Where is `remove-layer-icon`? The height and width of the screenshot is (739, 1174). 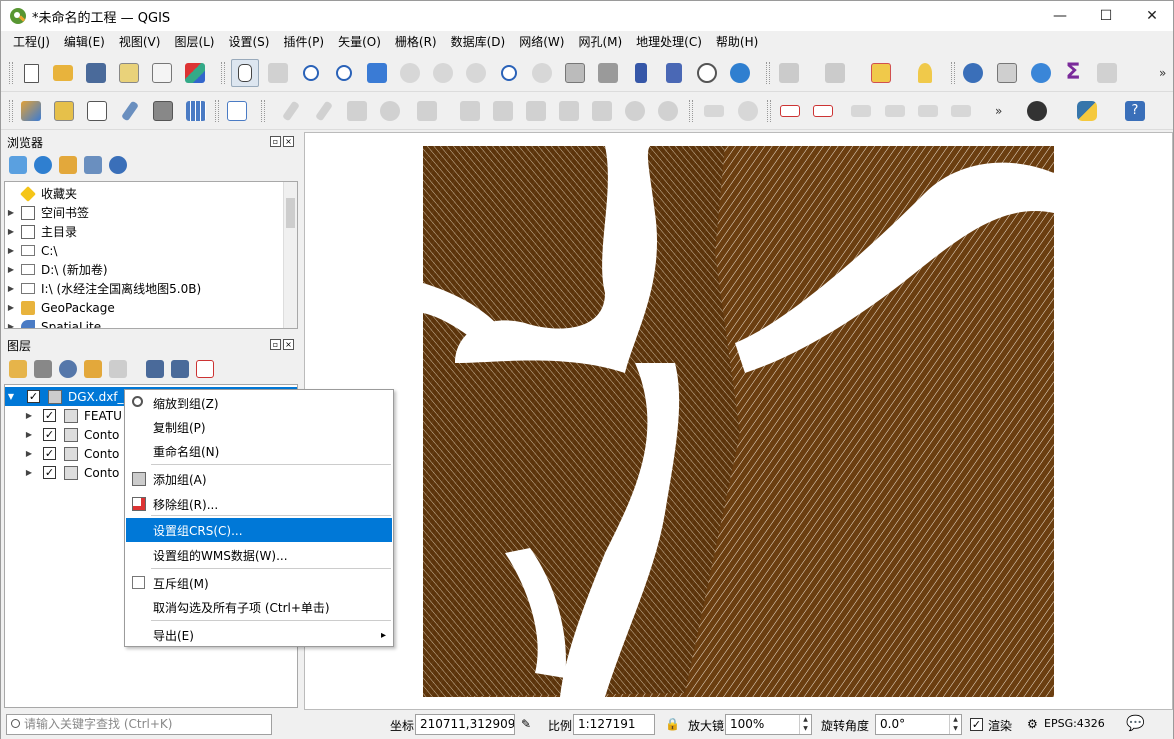
remove-layer-icon is located at coordinates (205, 369).